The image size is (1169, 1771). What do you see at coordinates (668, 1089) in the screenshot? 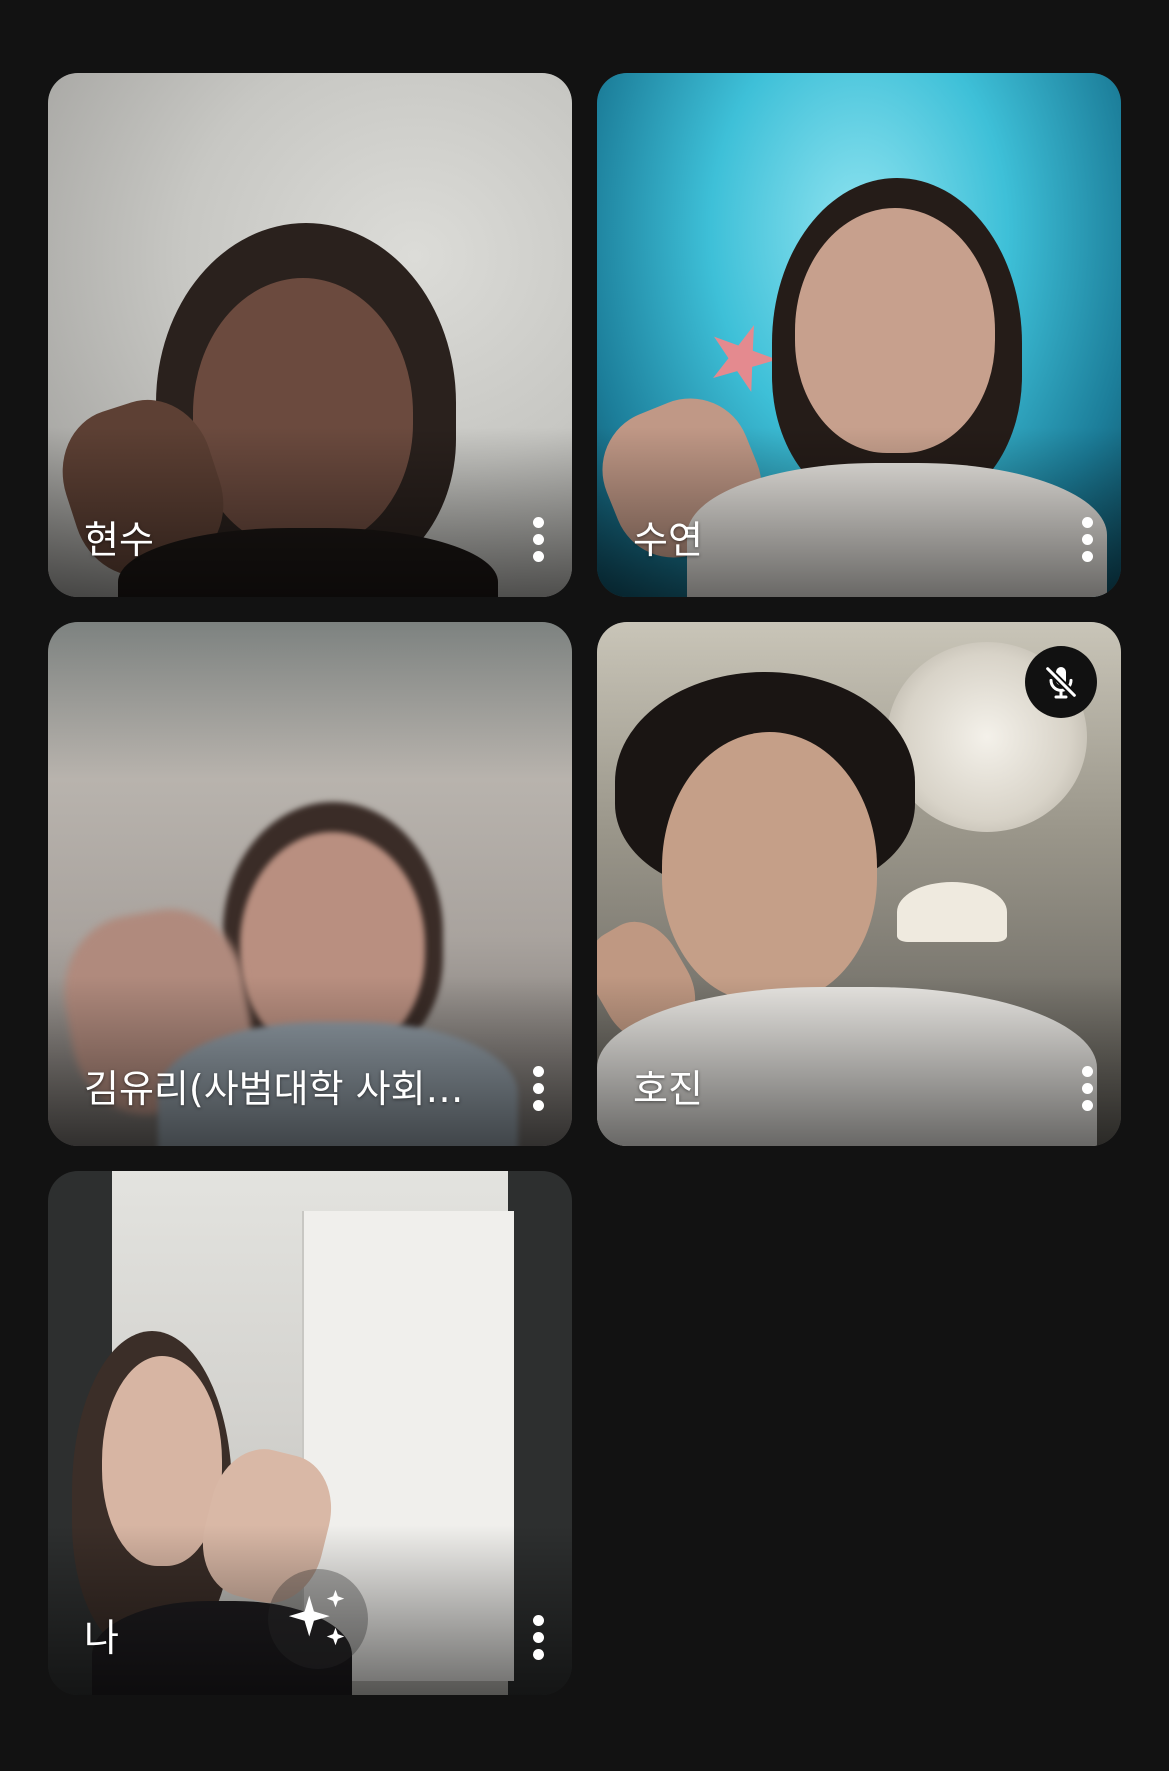
I see `participant-name: 호진` at bounding box center [668, 1089].